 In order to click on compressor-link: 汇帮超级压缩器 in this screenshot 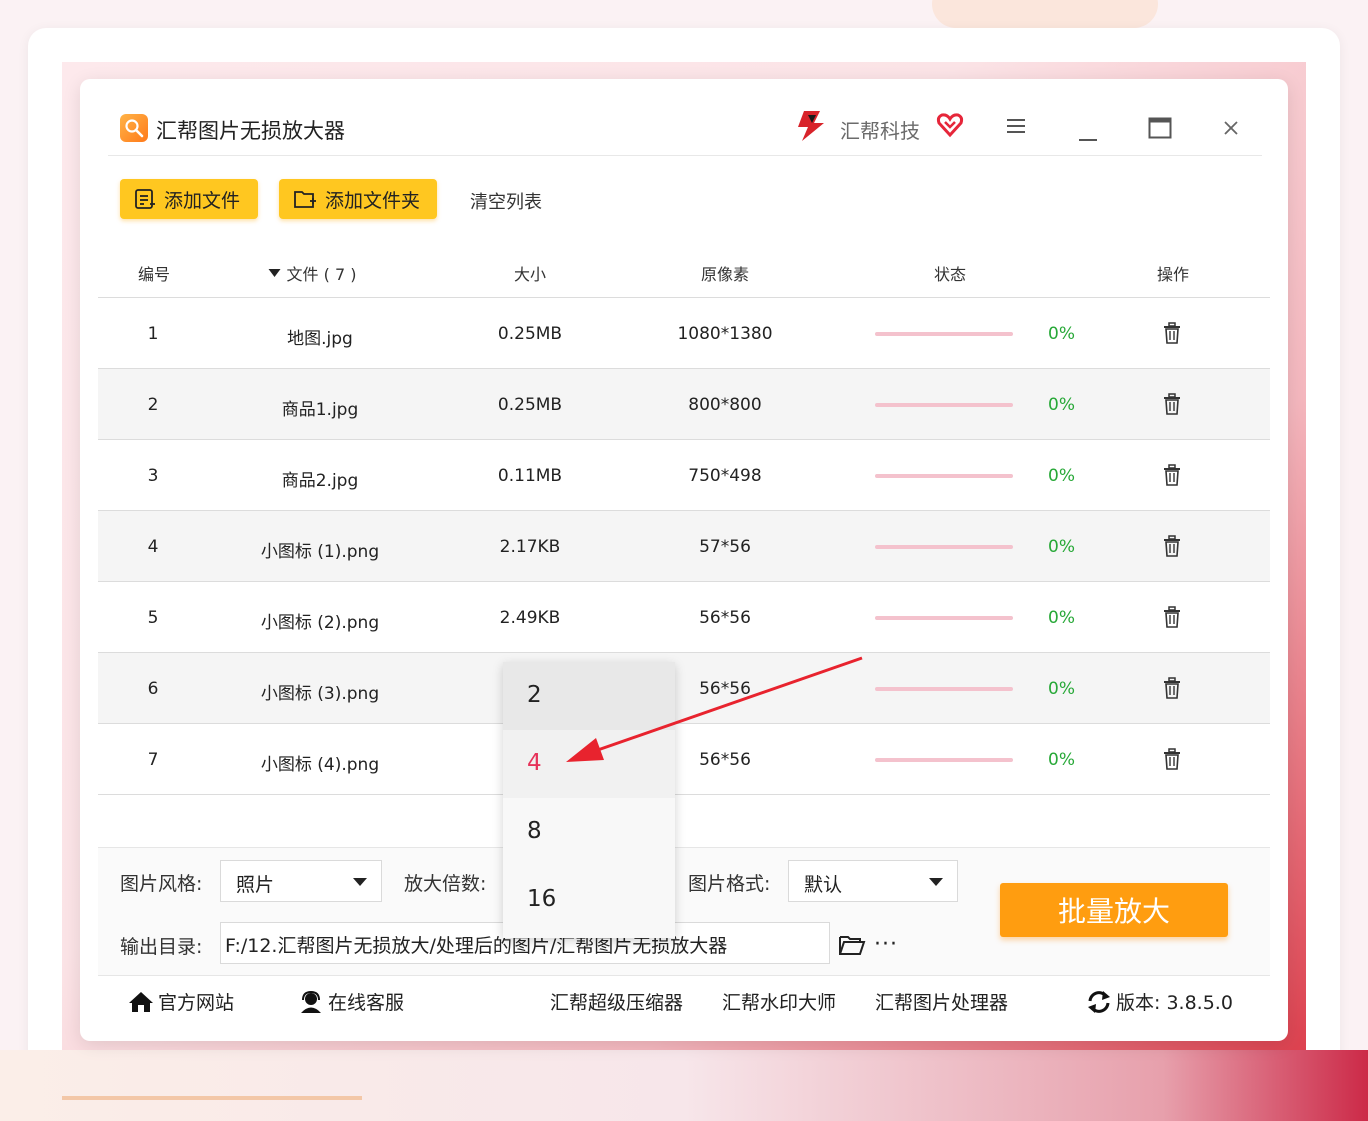, I will do `click(616, 1001)`.